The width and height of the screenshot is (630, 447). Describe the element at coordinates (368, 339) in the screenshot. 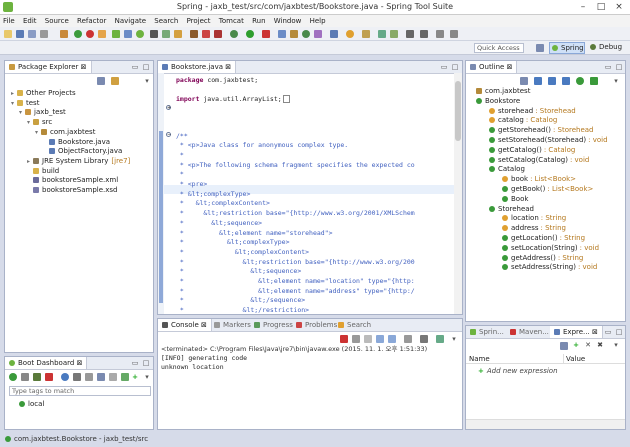

I see `clear-console-icon` at that location.